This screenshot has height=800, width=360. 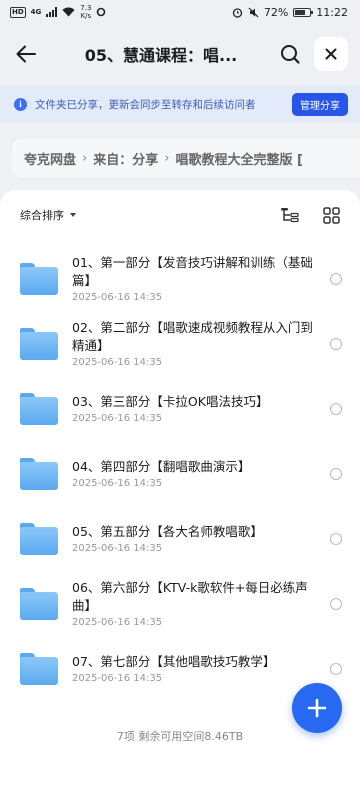 What do you see at coordinates (73, 215) in the screenshot?
I see `caret-down-icon` at bounding box center [73, 215].